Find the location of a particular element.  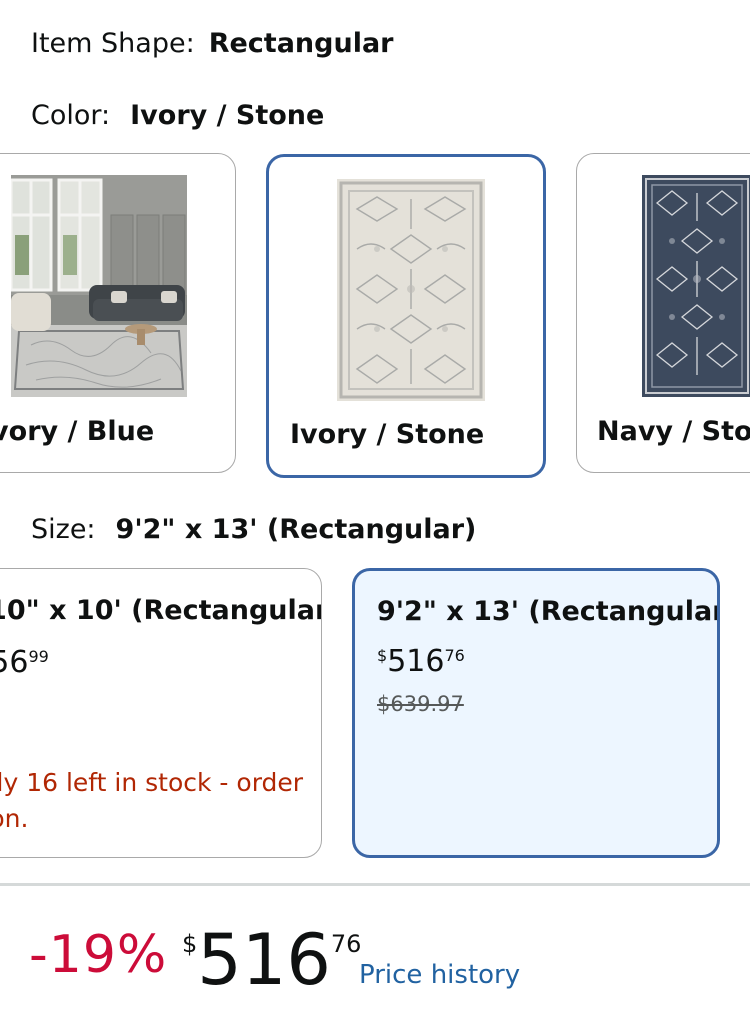

size-option-price: $35699 is located at coordinates (24, 662).